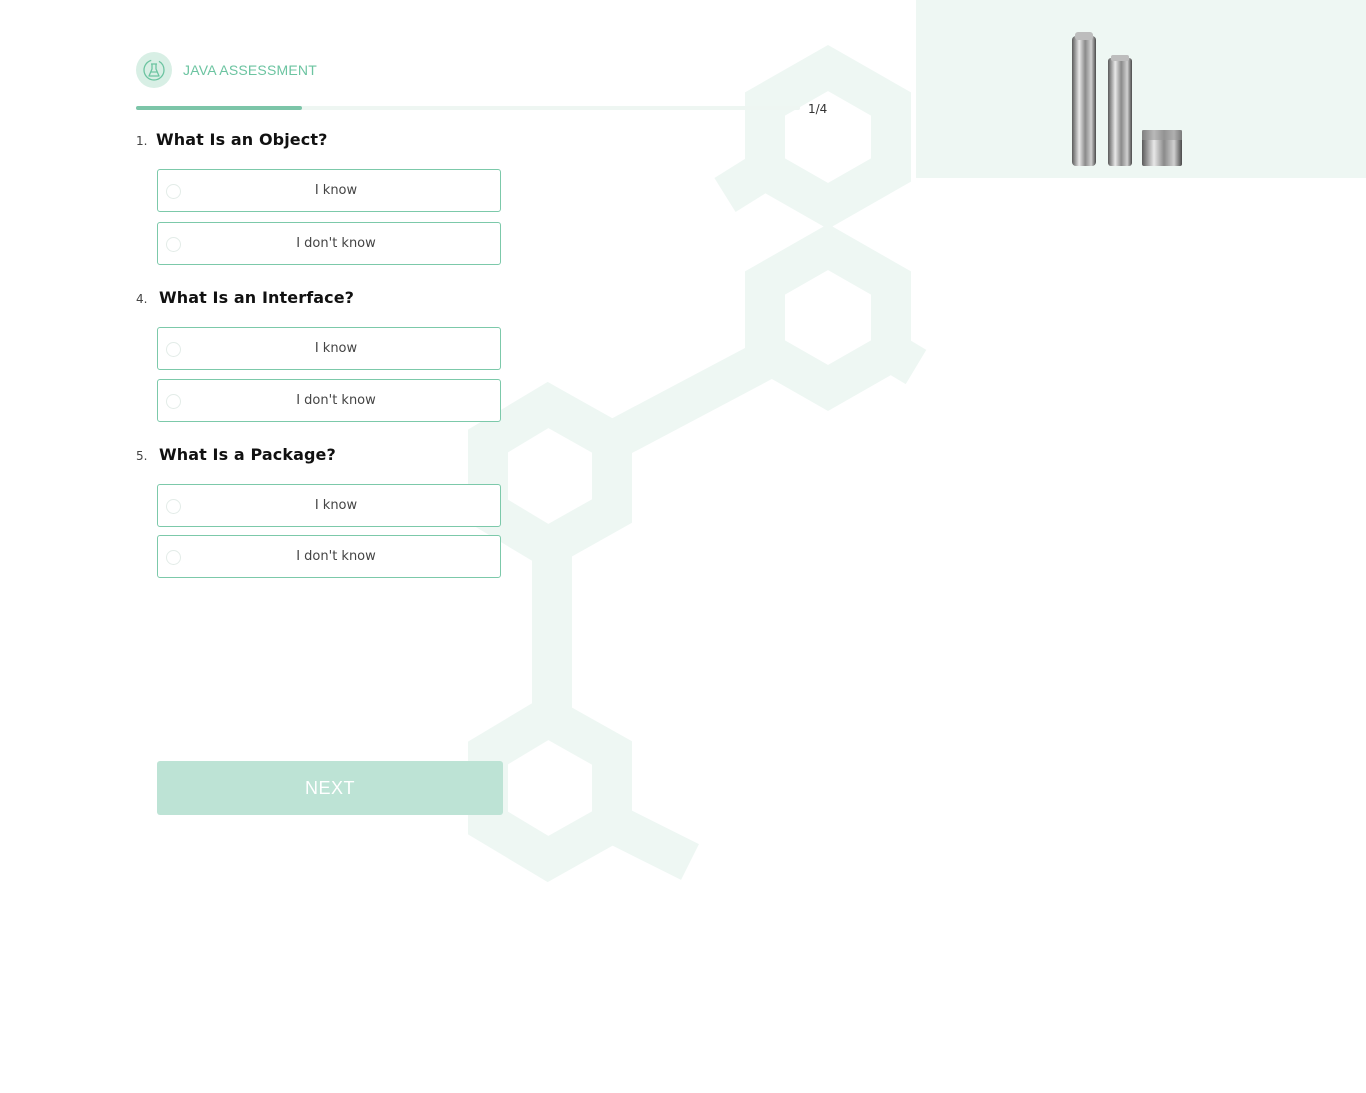  What do you see at coordinates (468, 108) in the screenshot?
I see `progress-bar` at bounding box center [468, 108].